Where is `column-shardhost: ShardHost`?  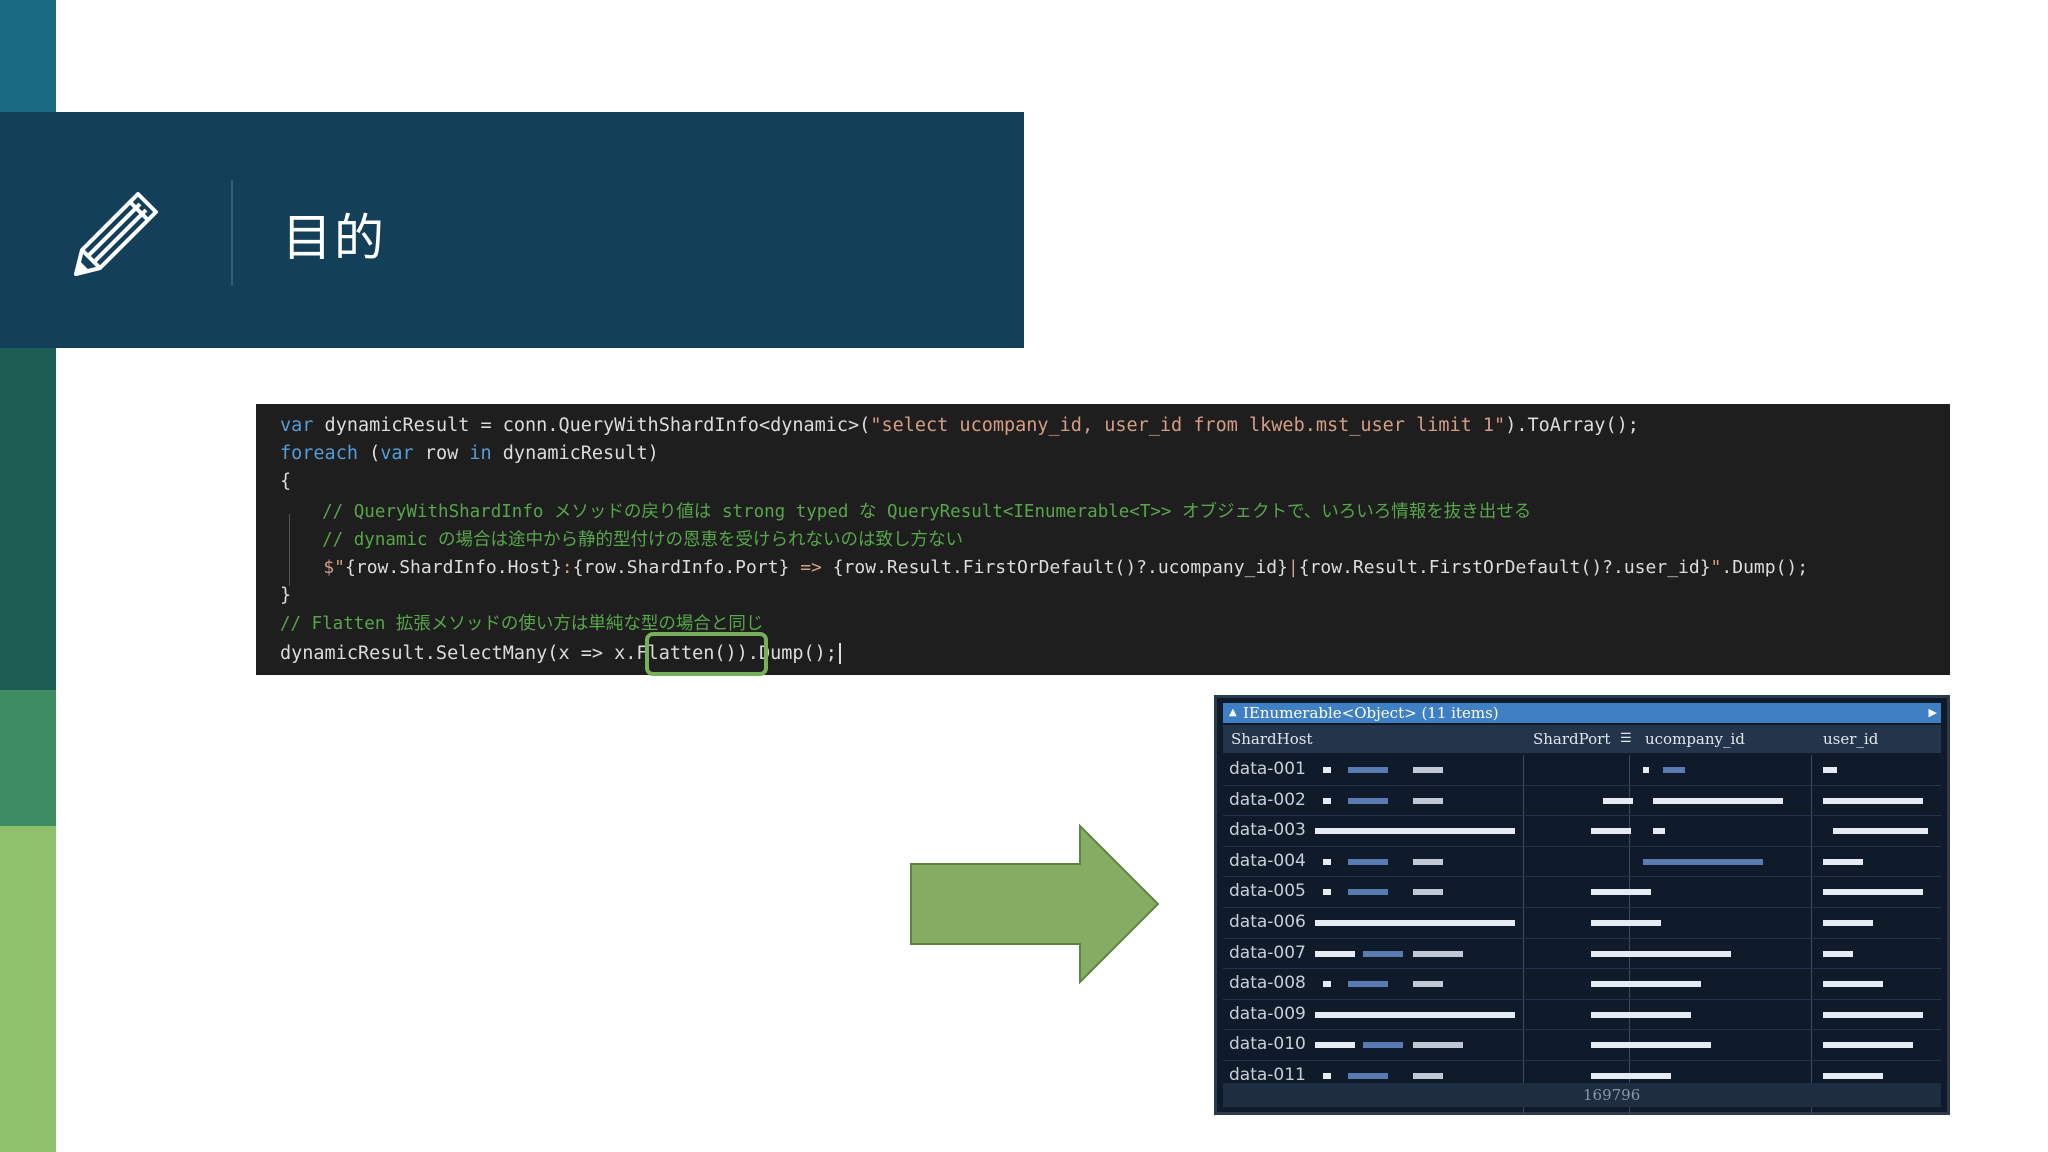 column-shardhost: ShardHost is located at coordinates (1272, 739).